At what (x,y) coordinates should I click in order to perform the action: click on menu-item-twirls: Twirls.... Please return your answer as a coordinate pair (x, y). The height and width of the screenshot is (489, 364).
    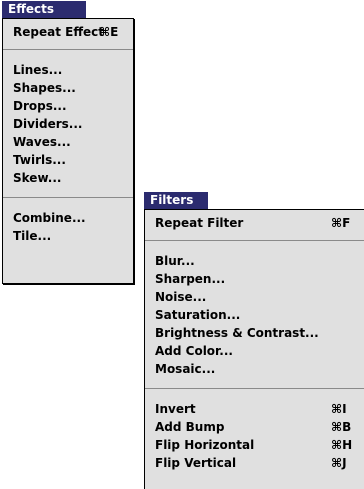
    Looking at the image, I should click on (68, 160).